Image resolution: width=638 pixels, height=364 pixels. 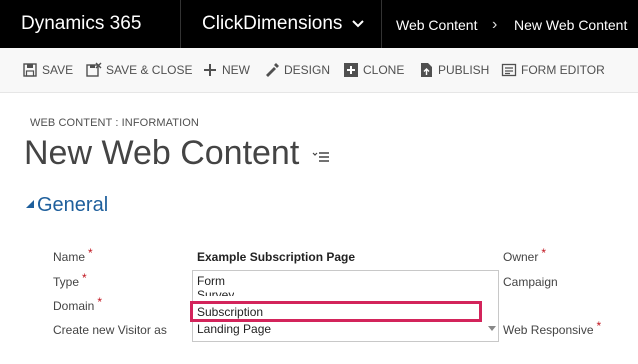 I want to click on domain-field-label: Domain *, so click(x=77, y=304).